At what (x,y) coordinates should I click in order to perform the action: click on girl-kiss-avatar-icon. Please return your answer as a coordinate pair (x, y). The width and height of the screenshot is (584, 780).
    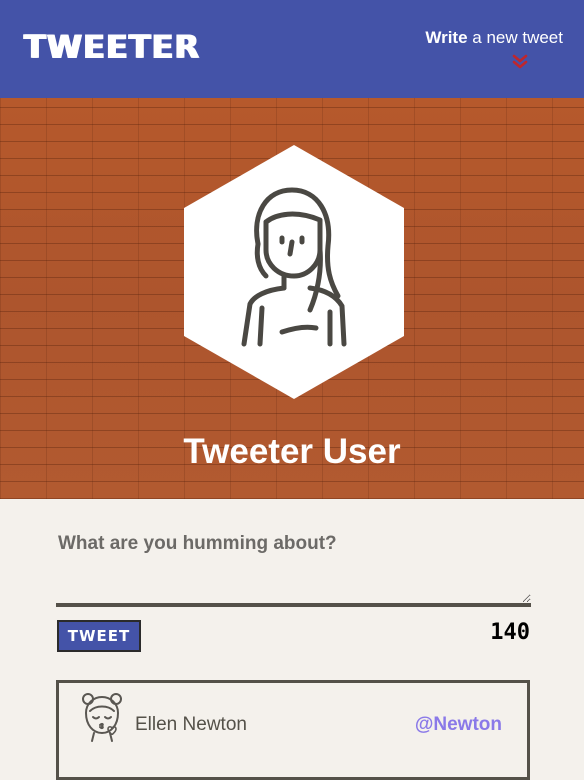
    Looking at the image, I should click on (102, 717).